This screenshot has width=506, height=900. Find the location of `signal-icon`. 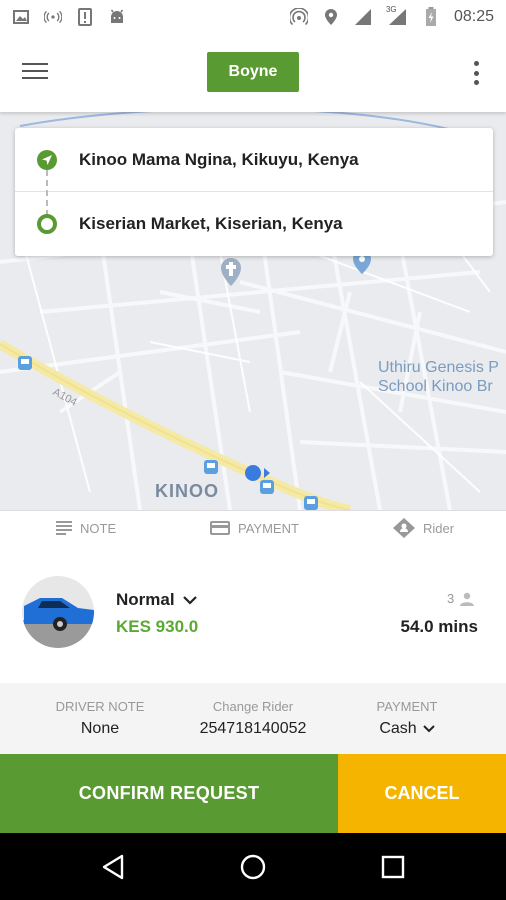

signal-icon is located at coordinates (363, 17).